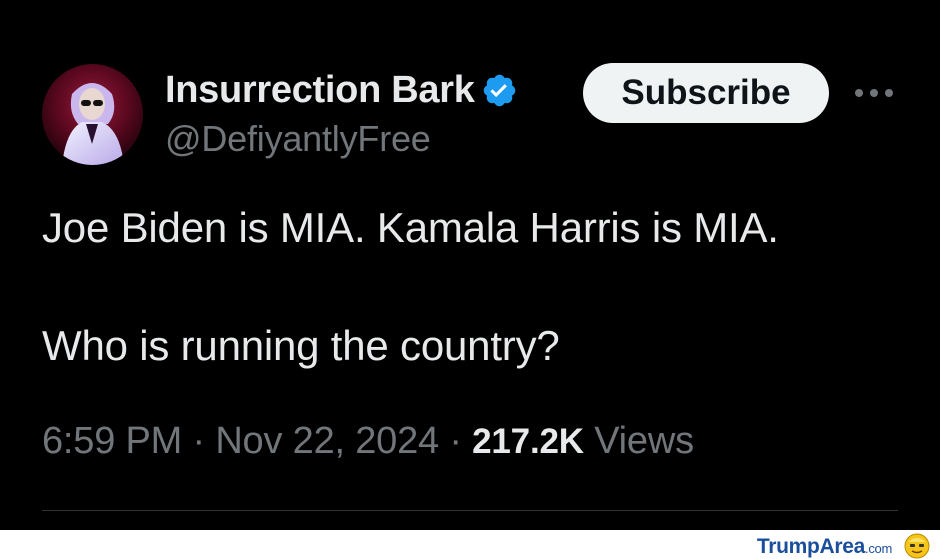 This screenshot has width=940, height=559. I want to click on tweet-date: Nov 22, 2024, so click(327, 441).